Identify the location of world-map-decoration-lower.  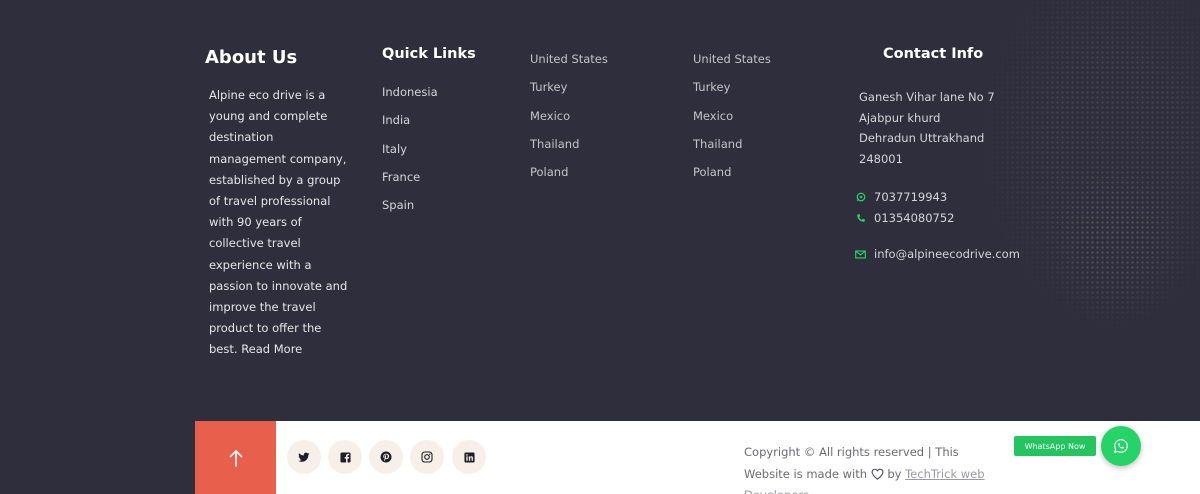
(1115, 245).